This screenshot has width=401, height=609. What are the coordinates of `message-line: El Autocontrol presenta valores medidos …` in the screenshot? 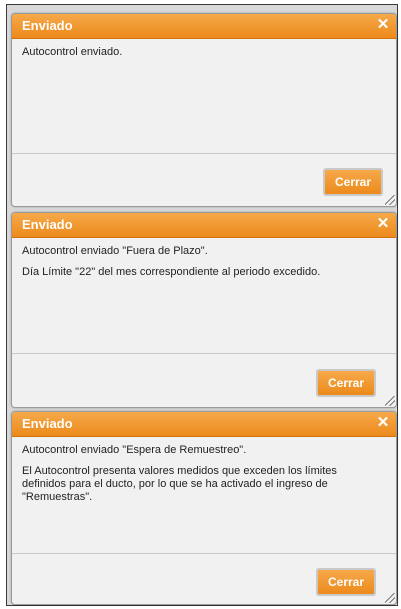 It's located at (179, 484).